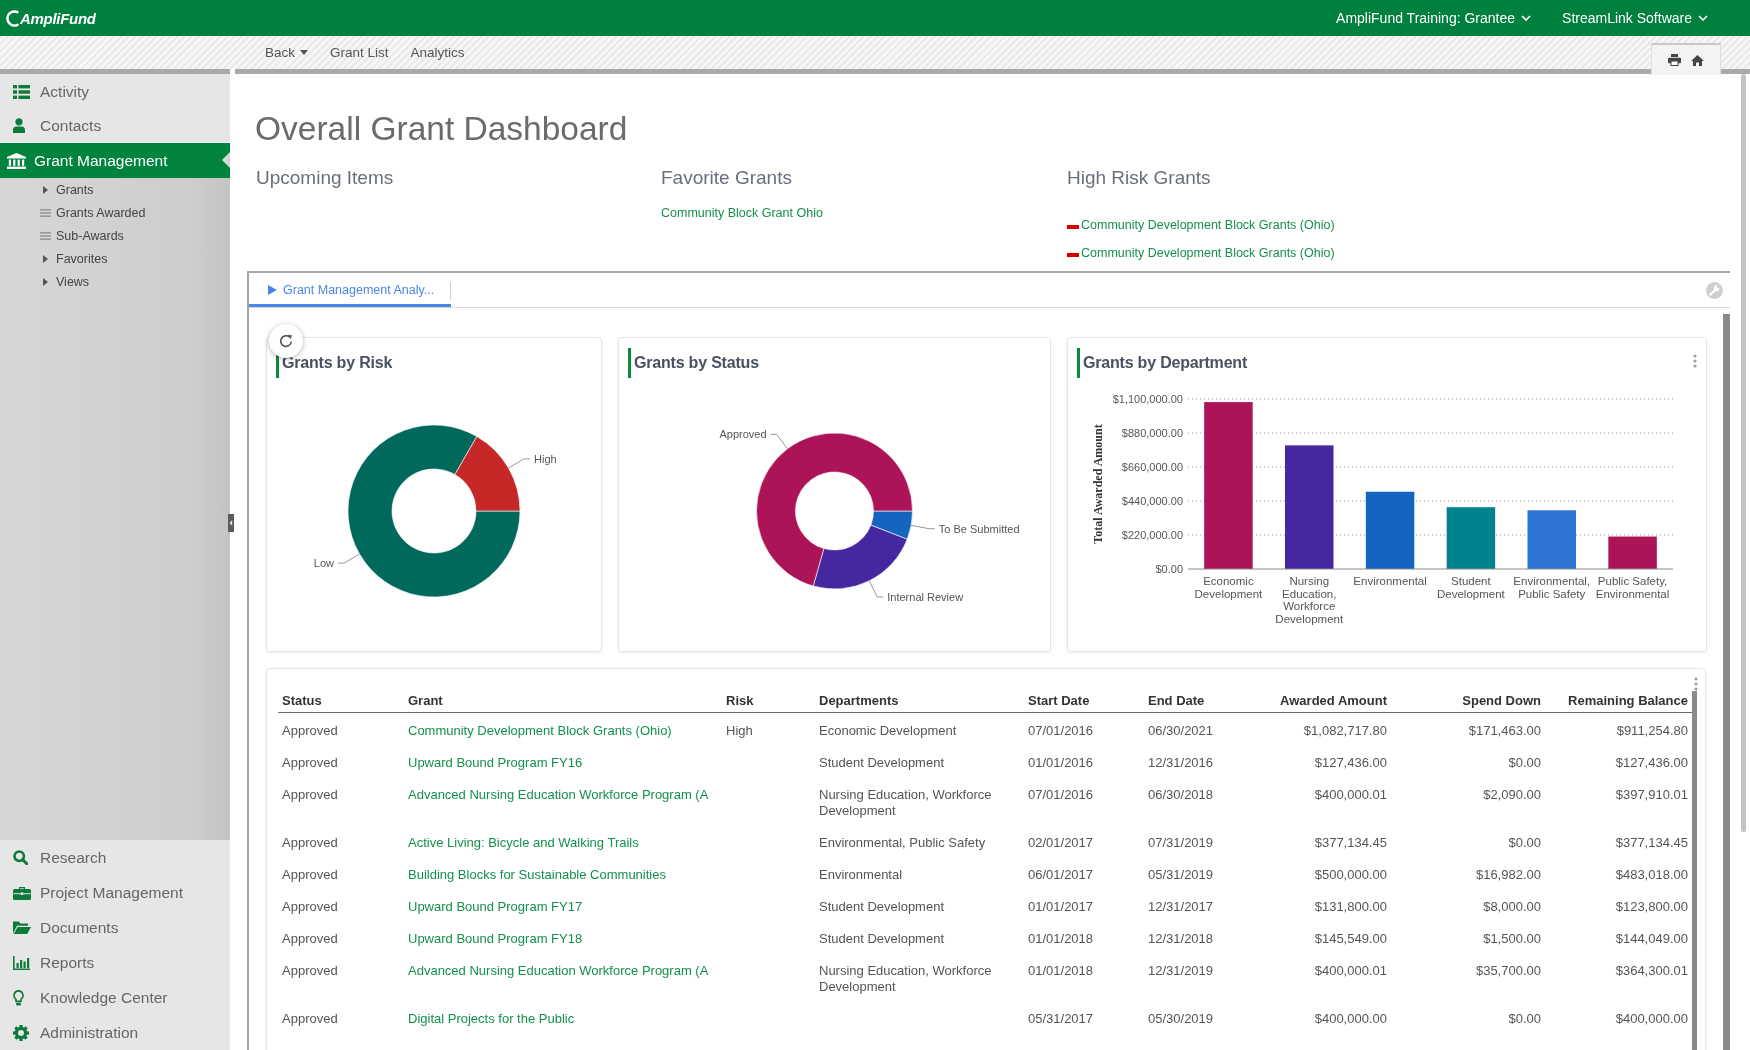  What do you see at coordinates (1098, 484) in the screenshot?
I see `axis-title: Total Awarded Amount` at bounding box center [1098, 484].